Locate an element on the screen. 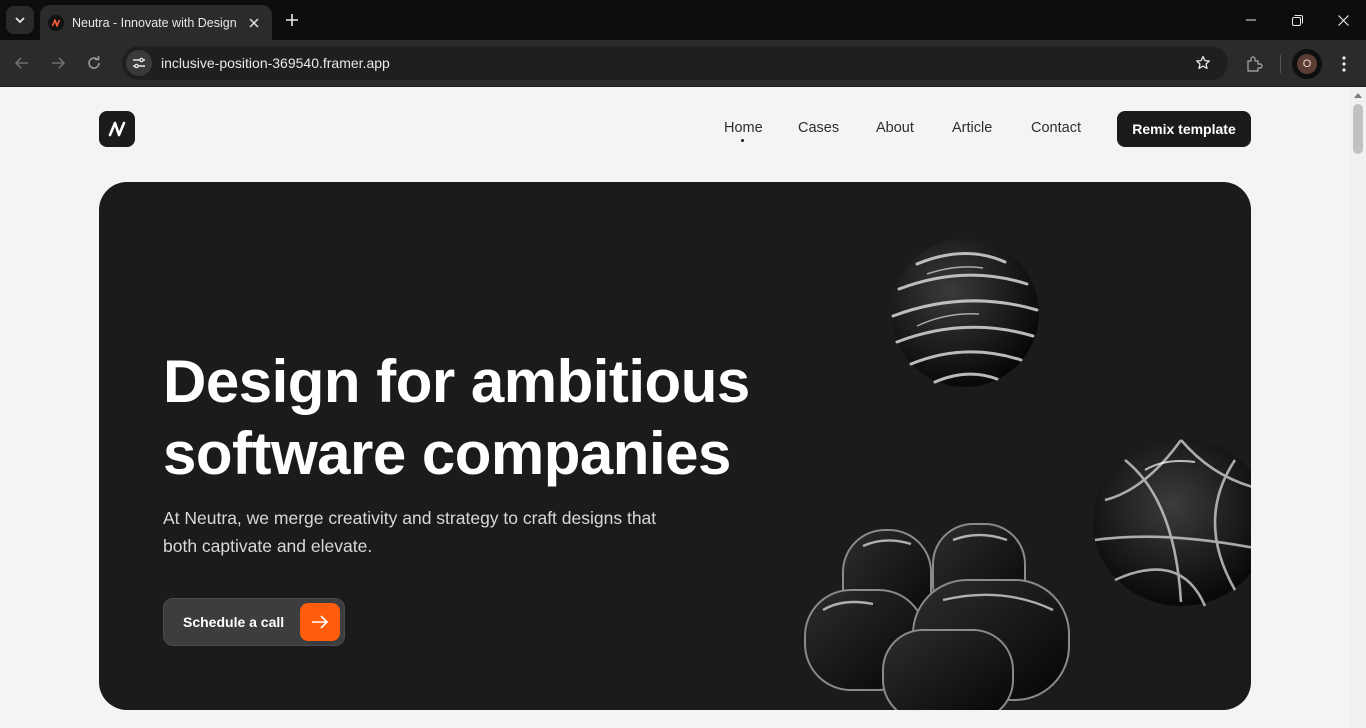  nav-link-article: Article is located at coordinates (972, 128).